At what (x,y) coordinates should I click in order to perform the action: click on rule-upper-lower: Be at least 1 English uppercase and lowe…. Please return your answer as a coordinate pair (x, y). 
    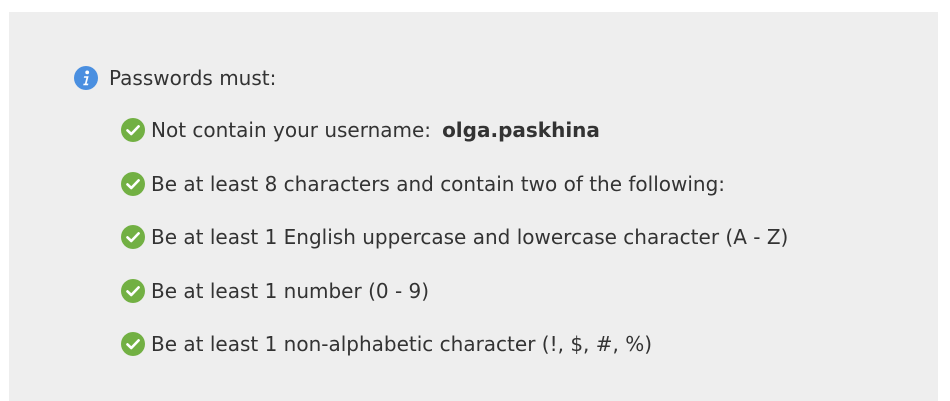
    Looking at the image, I should click on (454, 237).